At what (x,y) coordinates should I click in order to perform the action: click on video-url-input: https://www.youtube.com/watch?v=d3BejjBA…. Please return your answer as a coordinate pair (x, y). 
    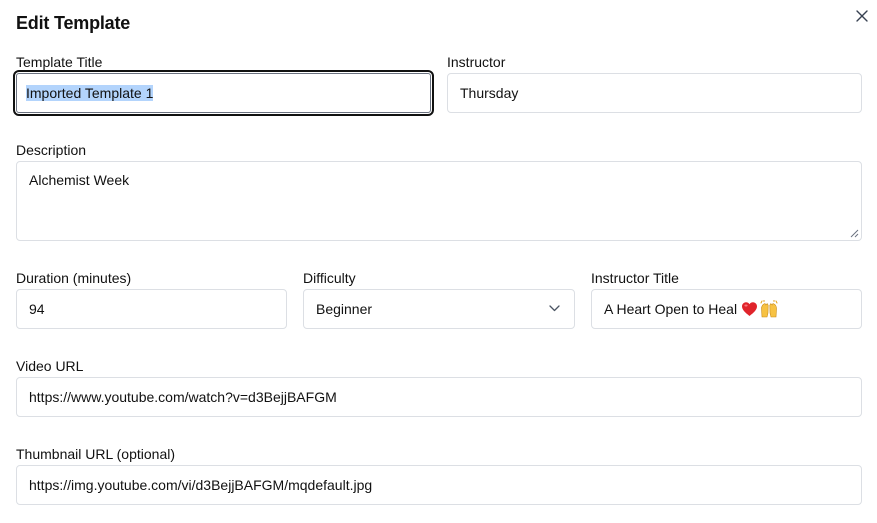
    Looking at the image, I should click on (439, 397).